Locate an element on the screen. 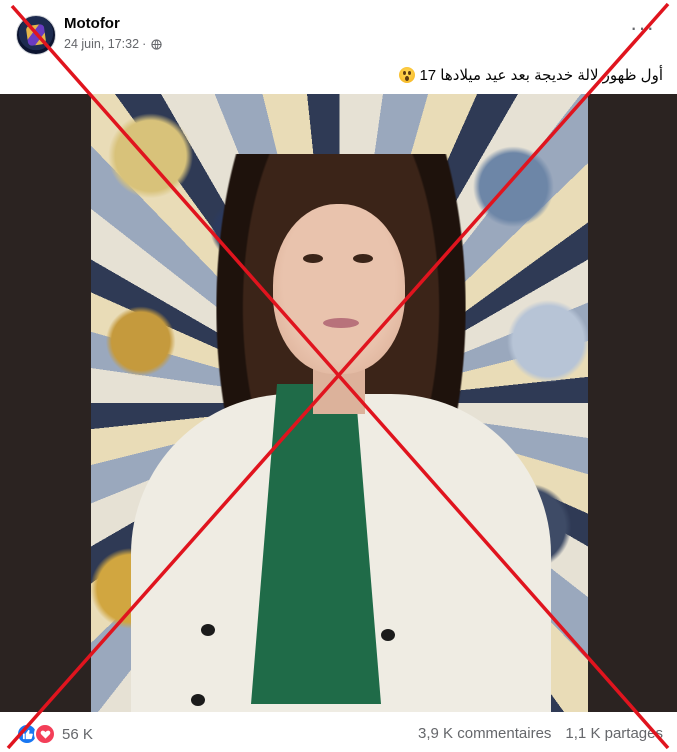 The height and width of the screenshot is (752, 677). astonished-face-emoji-icon is located at coordinates (407, 75).